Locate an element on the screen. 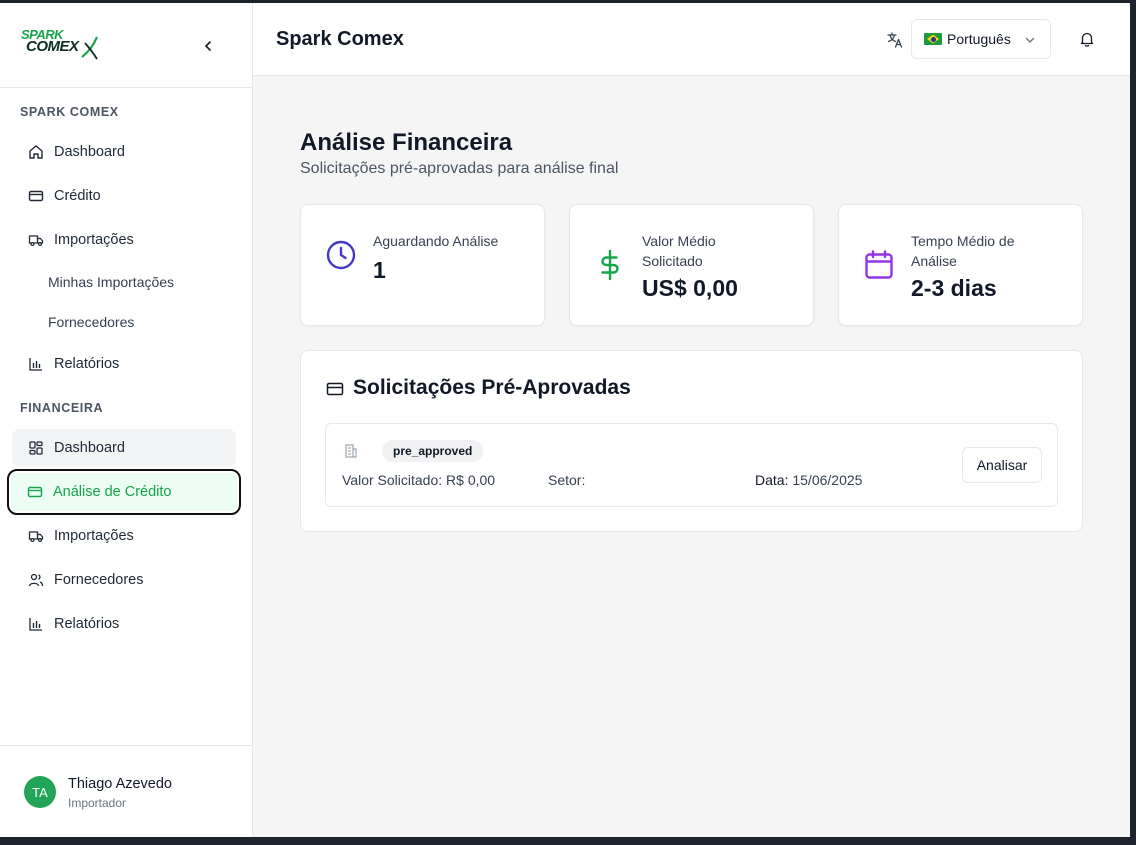  request-date: Data: 15/06/2025 is located at coordinates (808, 480).